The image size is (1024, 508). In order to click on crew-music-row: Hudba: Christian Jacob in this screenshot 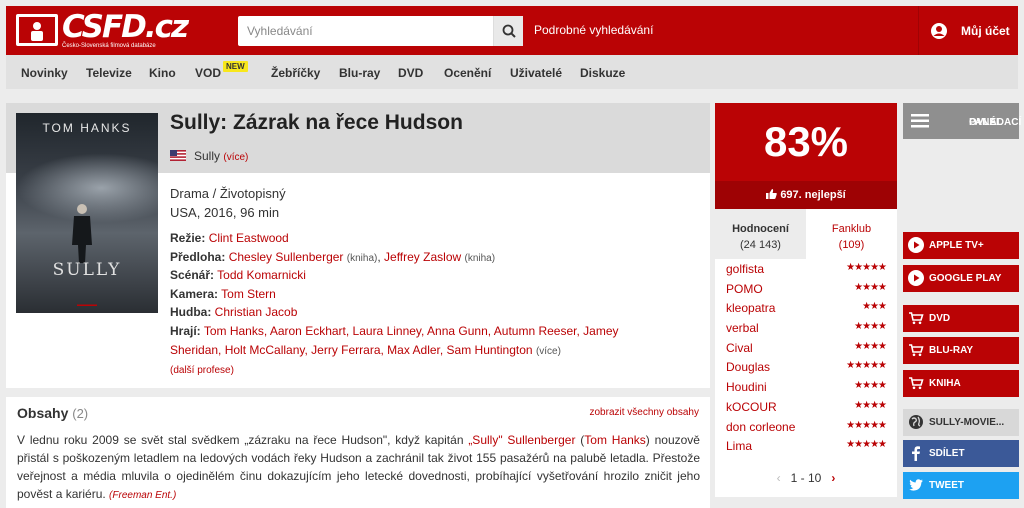, I will do `click(233, 312)`.